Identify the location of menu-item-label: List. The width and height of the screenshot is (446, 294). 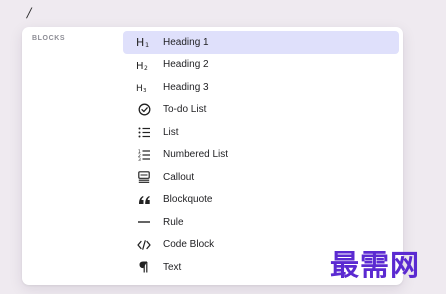
(171, 132).